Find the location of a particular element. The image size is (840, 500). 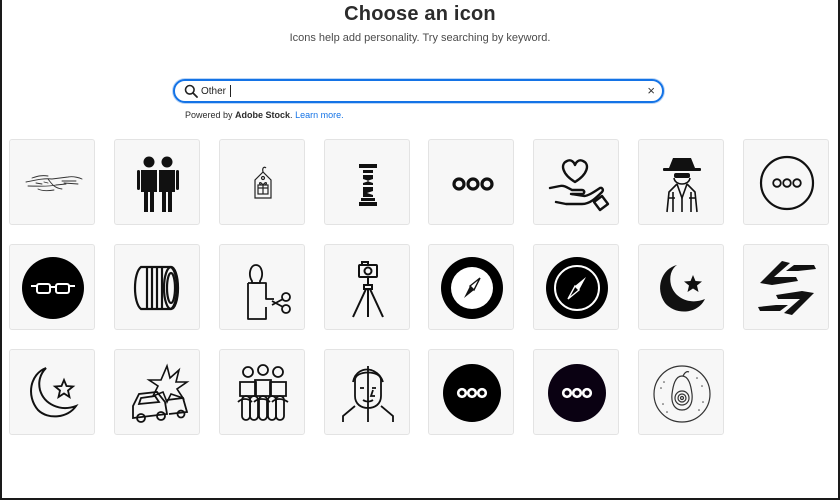

clear-search-icon: × is located at coordinates (651, 91).